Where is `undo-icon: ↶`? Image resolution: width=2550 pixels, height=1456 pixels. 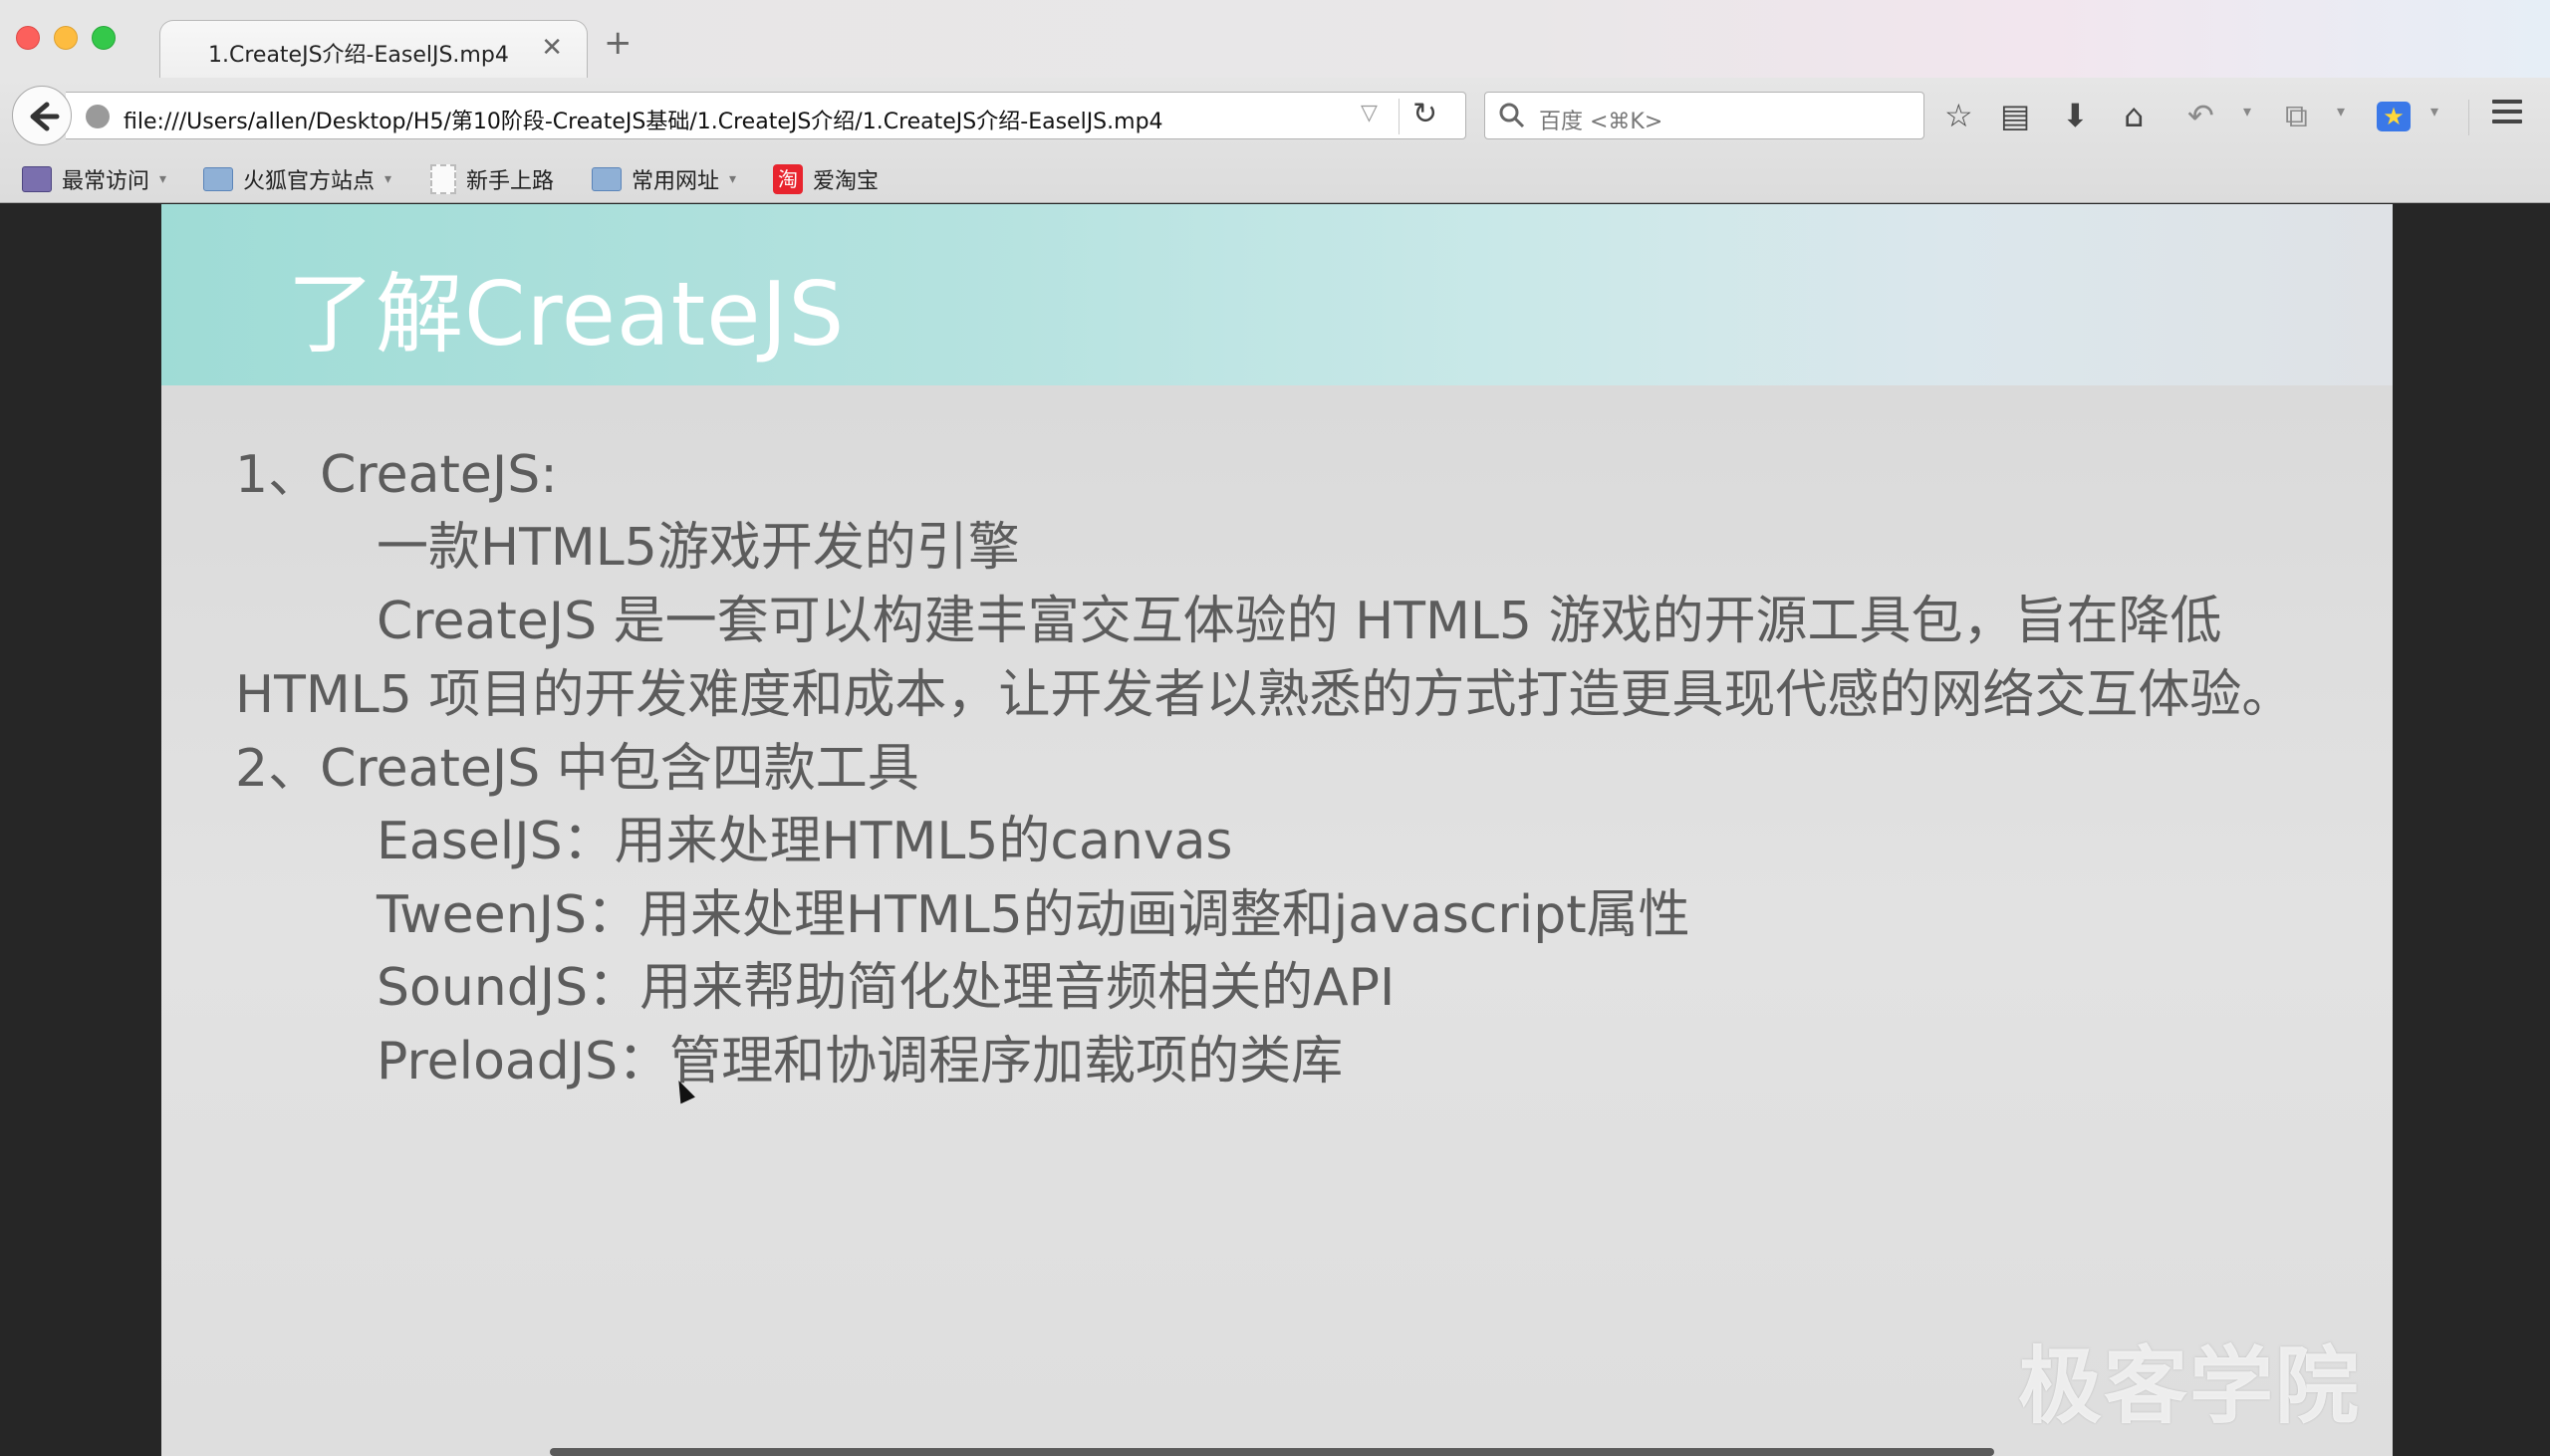 undo-icon: ↶ is located at coordinates (2200, 115).